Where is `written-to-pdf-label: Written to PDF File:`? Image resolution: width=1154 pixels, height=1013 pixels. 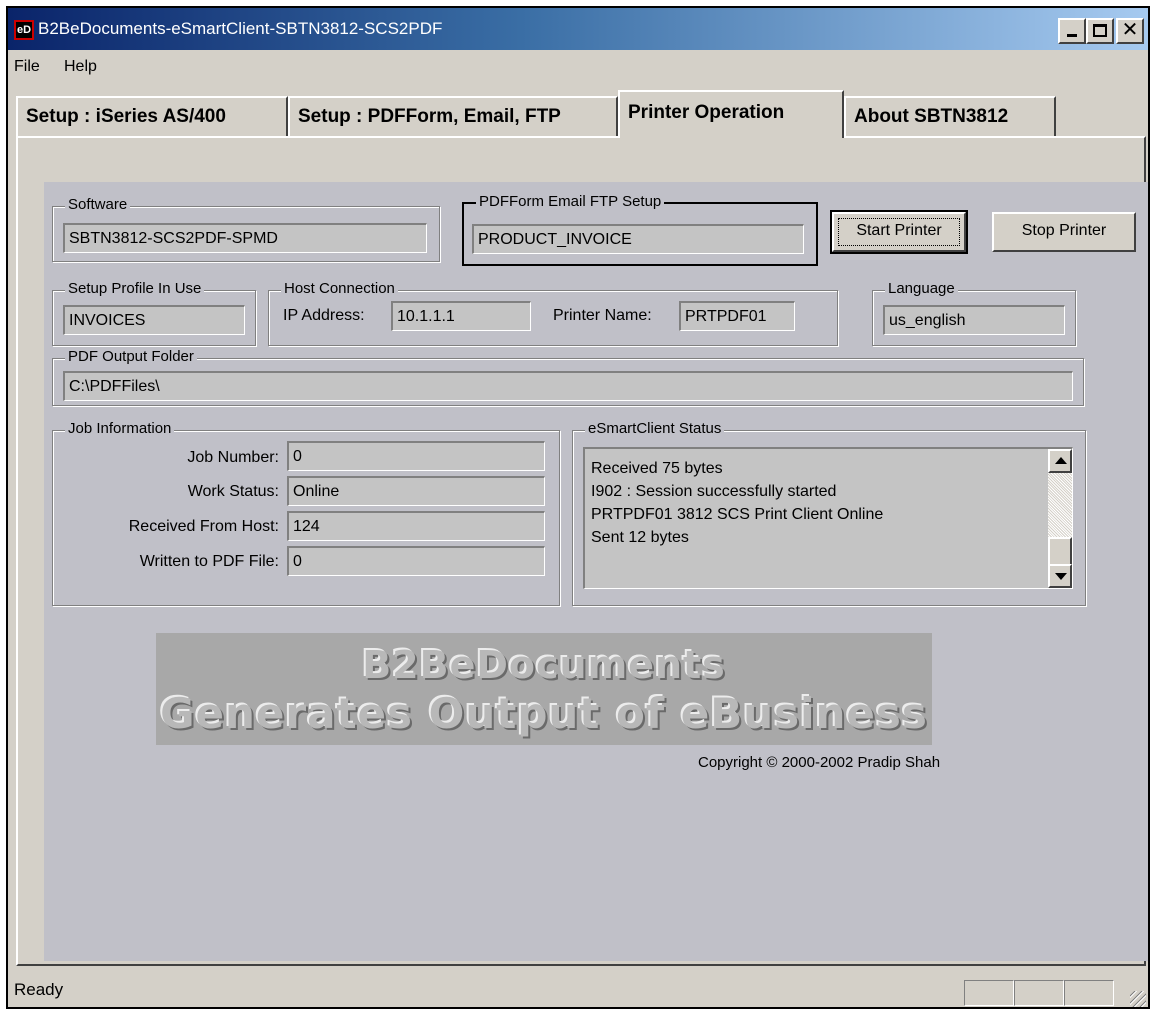 written-to-pdf-label: Written to PDF File: is located at coordinates (209, 561).